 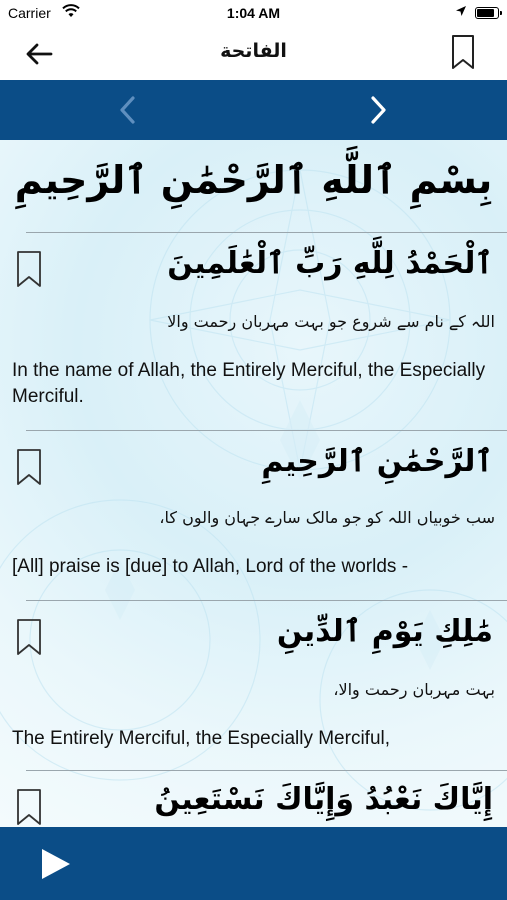 I want to click on chevron-left-icon, so click(x=128, y=110).